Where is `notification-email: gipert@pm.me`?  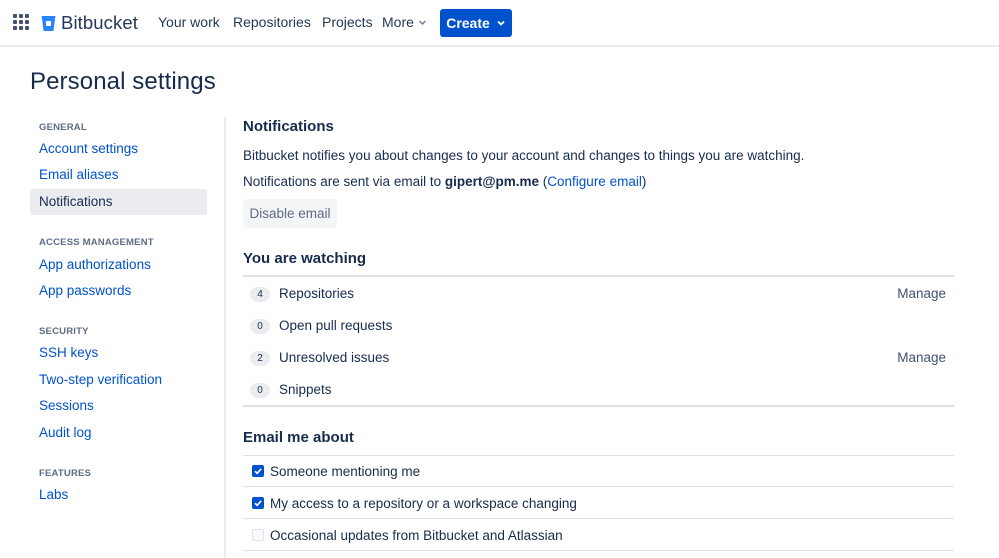
notification-email: gipert@pm.me is located at coordinates (492, 181).